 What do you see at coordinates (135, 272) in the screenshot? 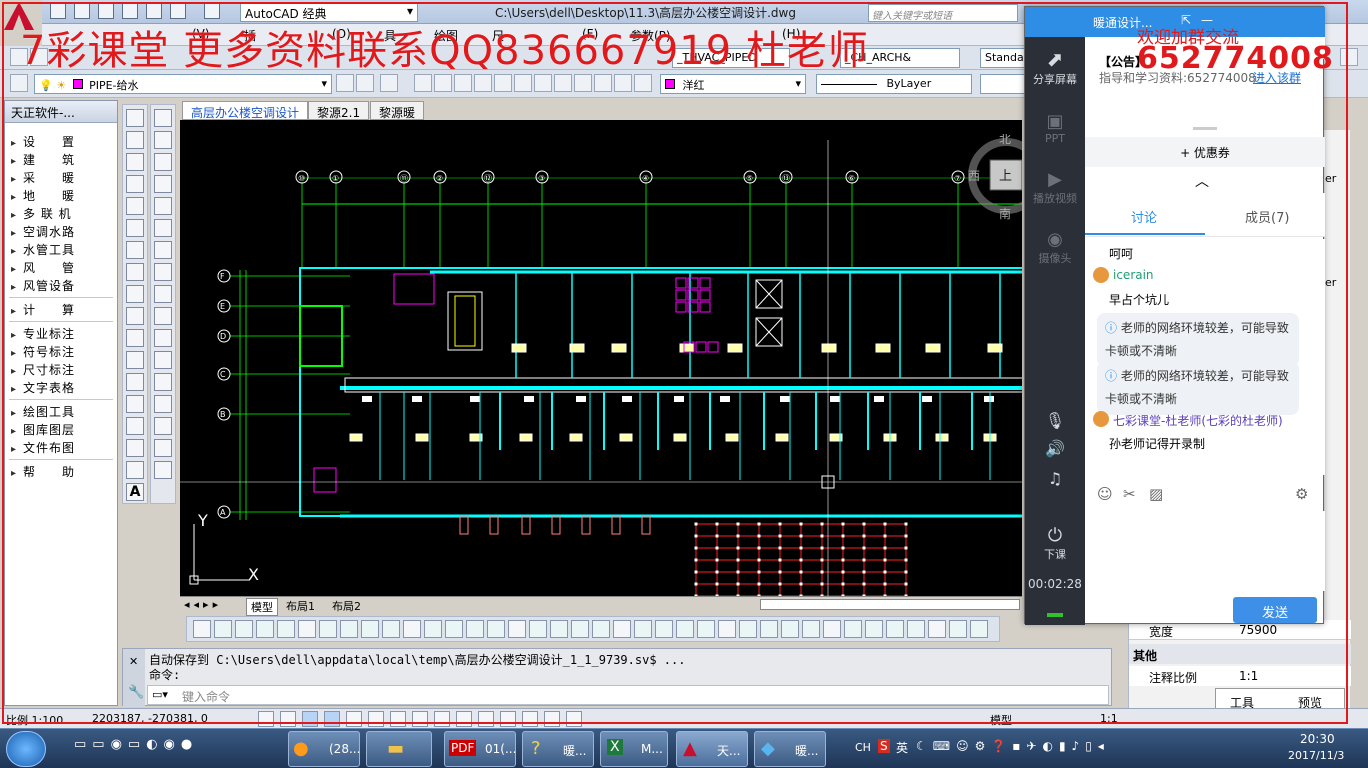
I see `revcloud-tool-icon` at bounding box center [135, 272].